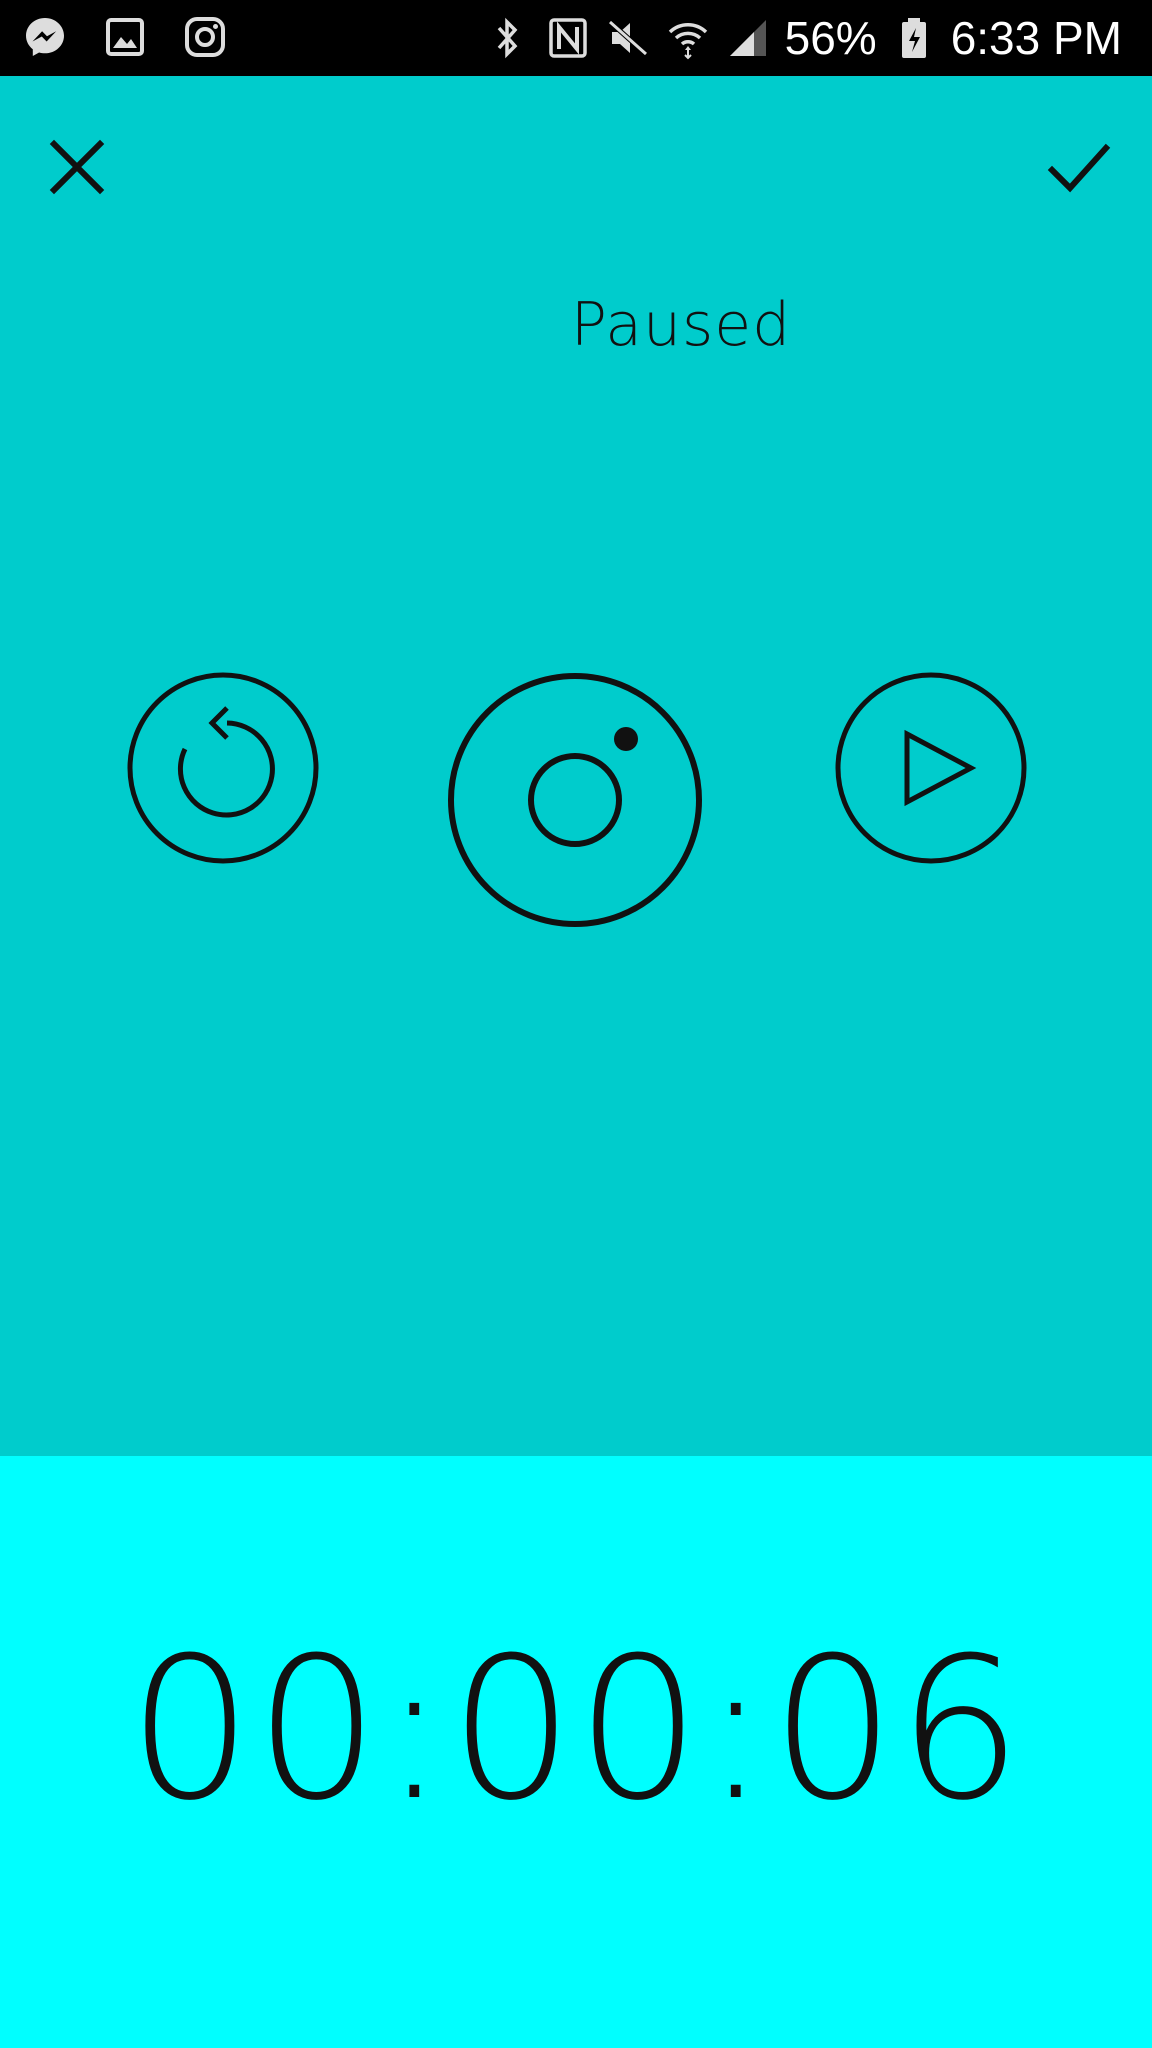  I want to click on reset-button, so click(223, 768).